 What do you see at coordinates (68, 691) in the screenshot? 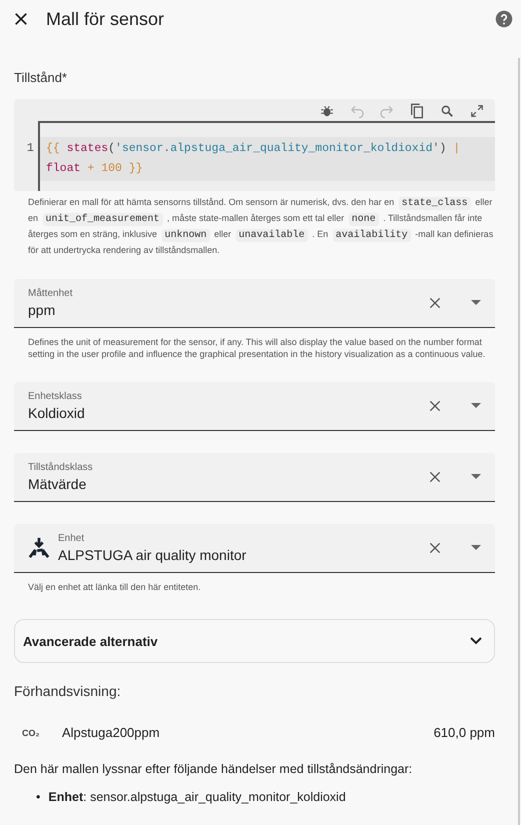
I see `preview-heading: Förhandsvisning:` at bounding box center [68, 691].